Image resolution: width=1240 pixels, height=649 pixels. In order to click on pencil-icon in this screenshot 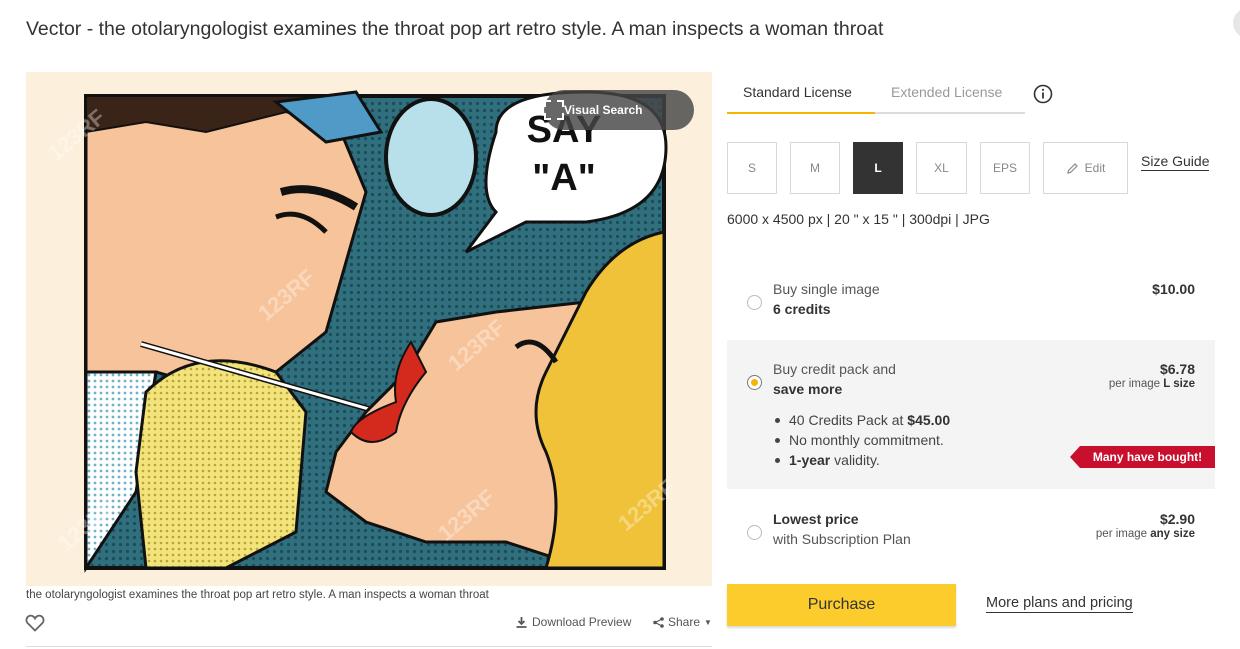, I will do `click(1072, 168)`.